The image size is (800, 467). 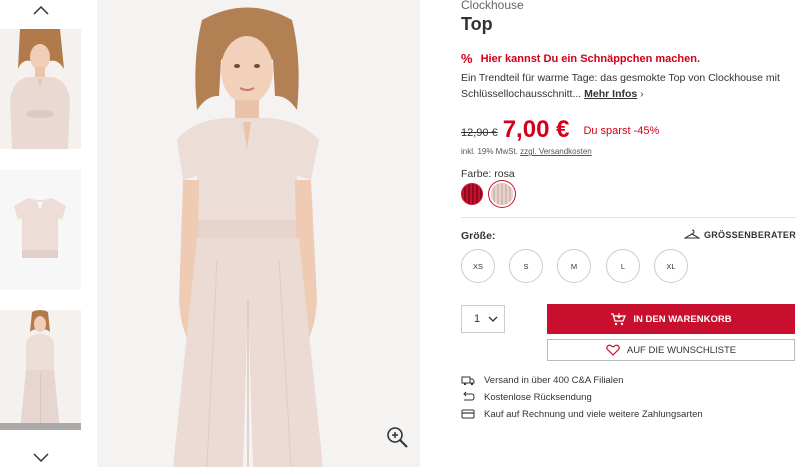 I want to click on product-title: Top, so click(x=477, y=24).